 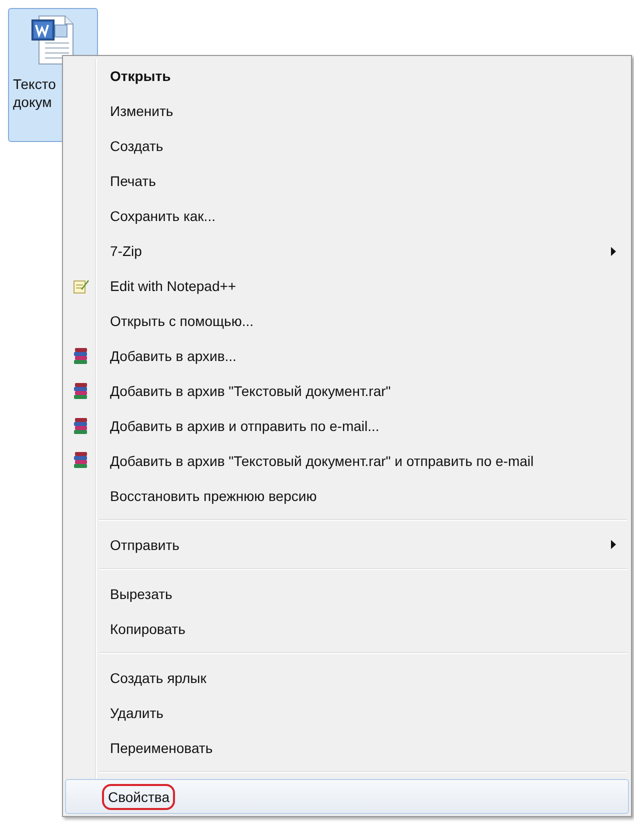 What do you see at coordinates (347, 678) in the screenshot?
I see `menu-item: Создать ярлык` at bounding box center [347, 678].